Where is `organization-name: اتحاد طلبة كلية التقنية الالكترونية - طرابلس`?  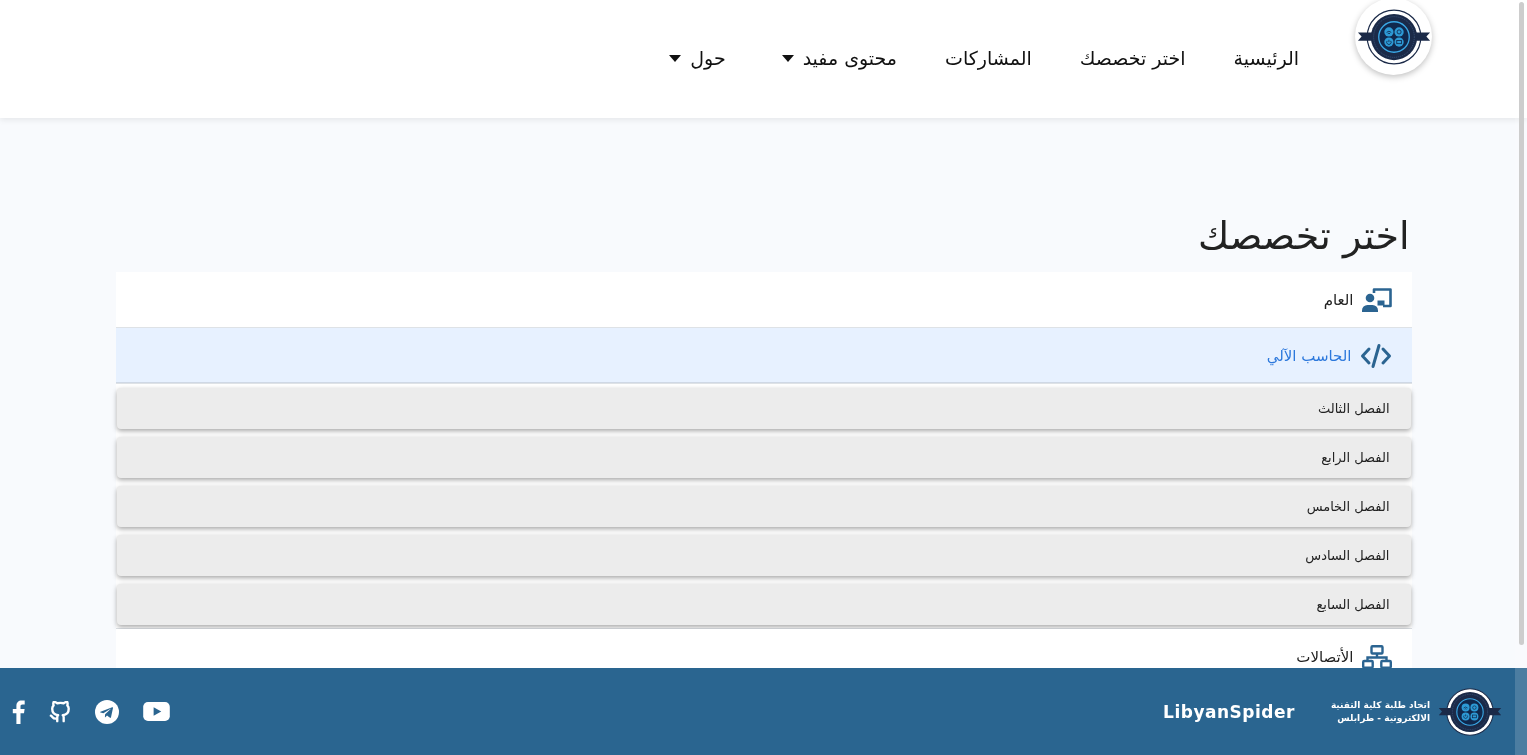 organization-name: اتحاد طلبة كلية التقنية الالكترونية - طرابلس is located at coordinates (1380, 711).